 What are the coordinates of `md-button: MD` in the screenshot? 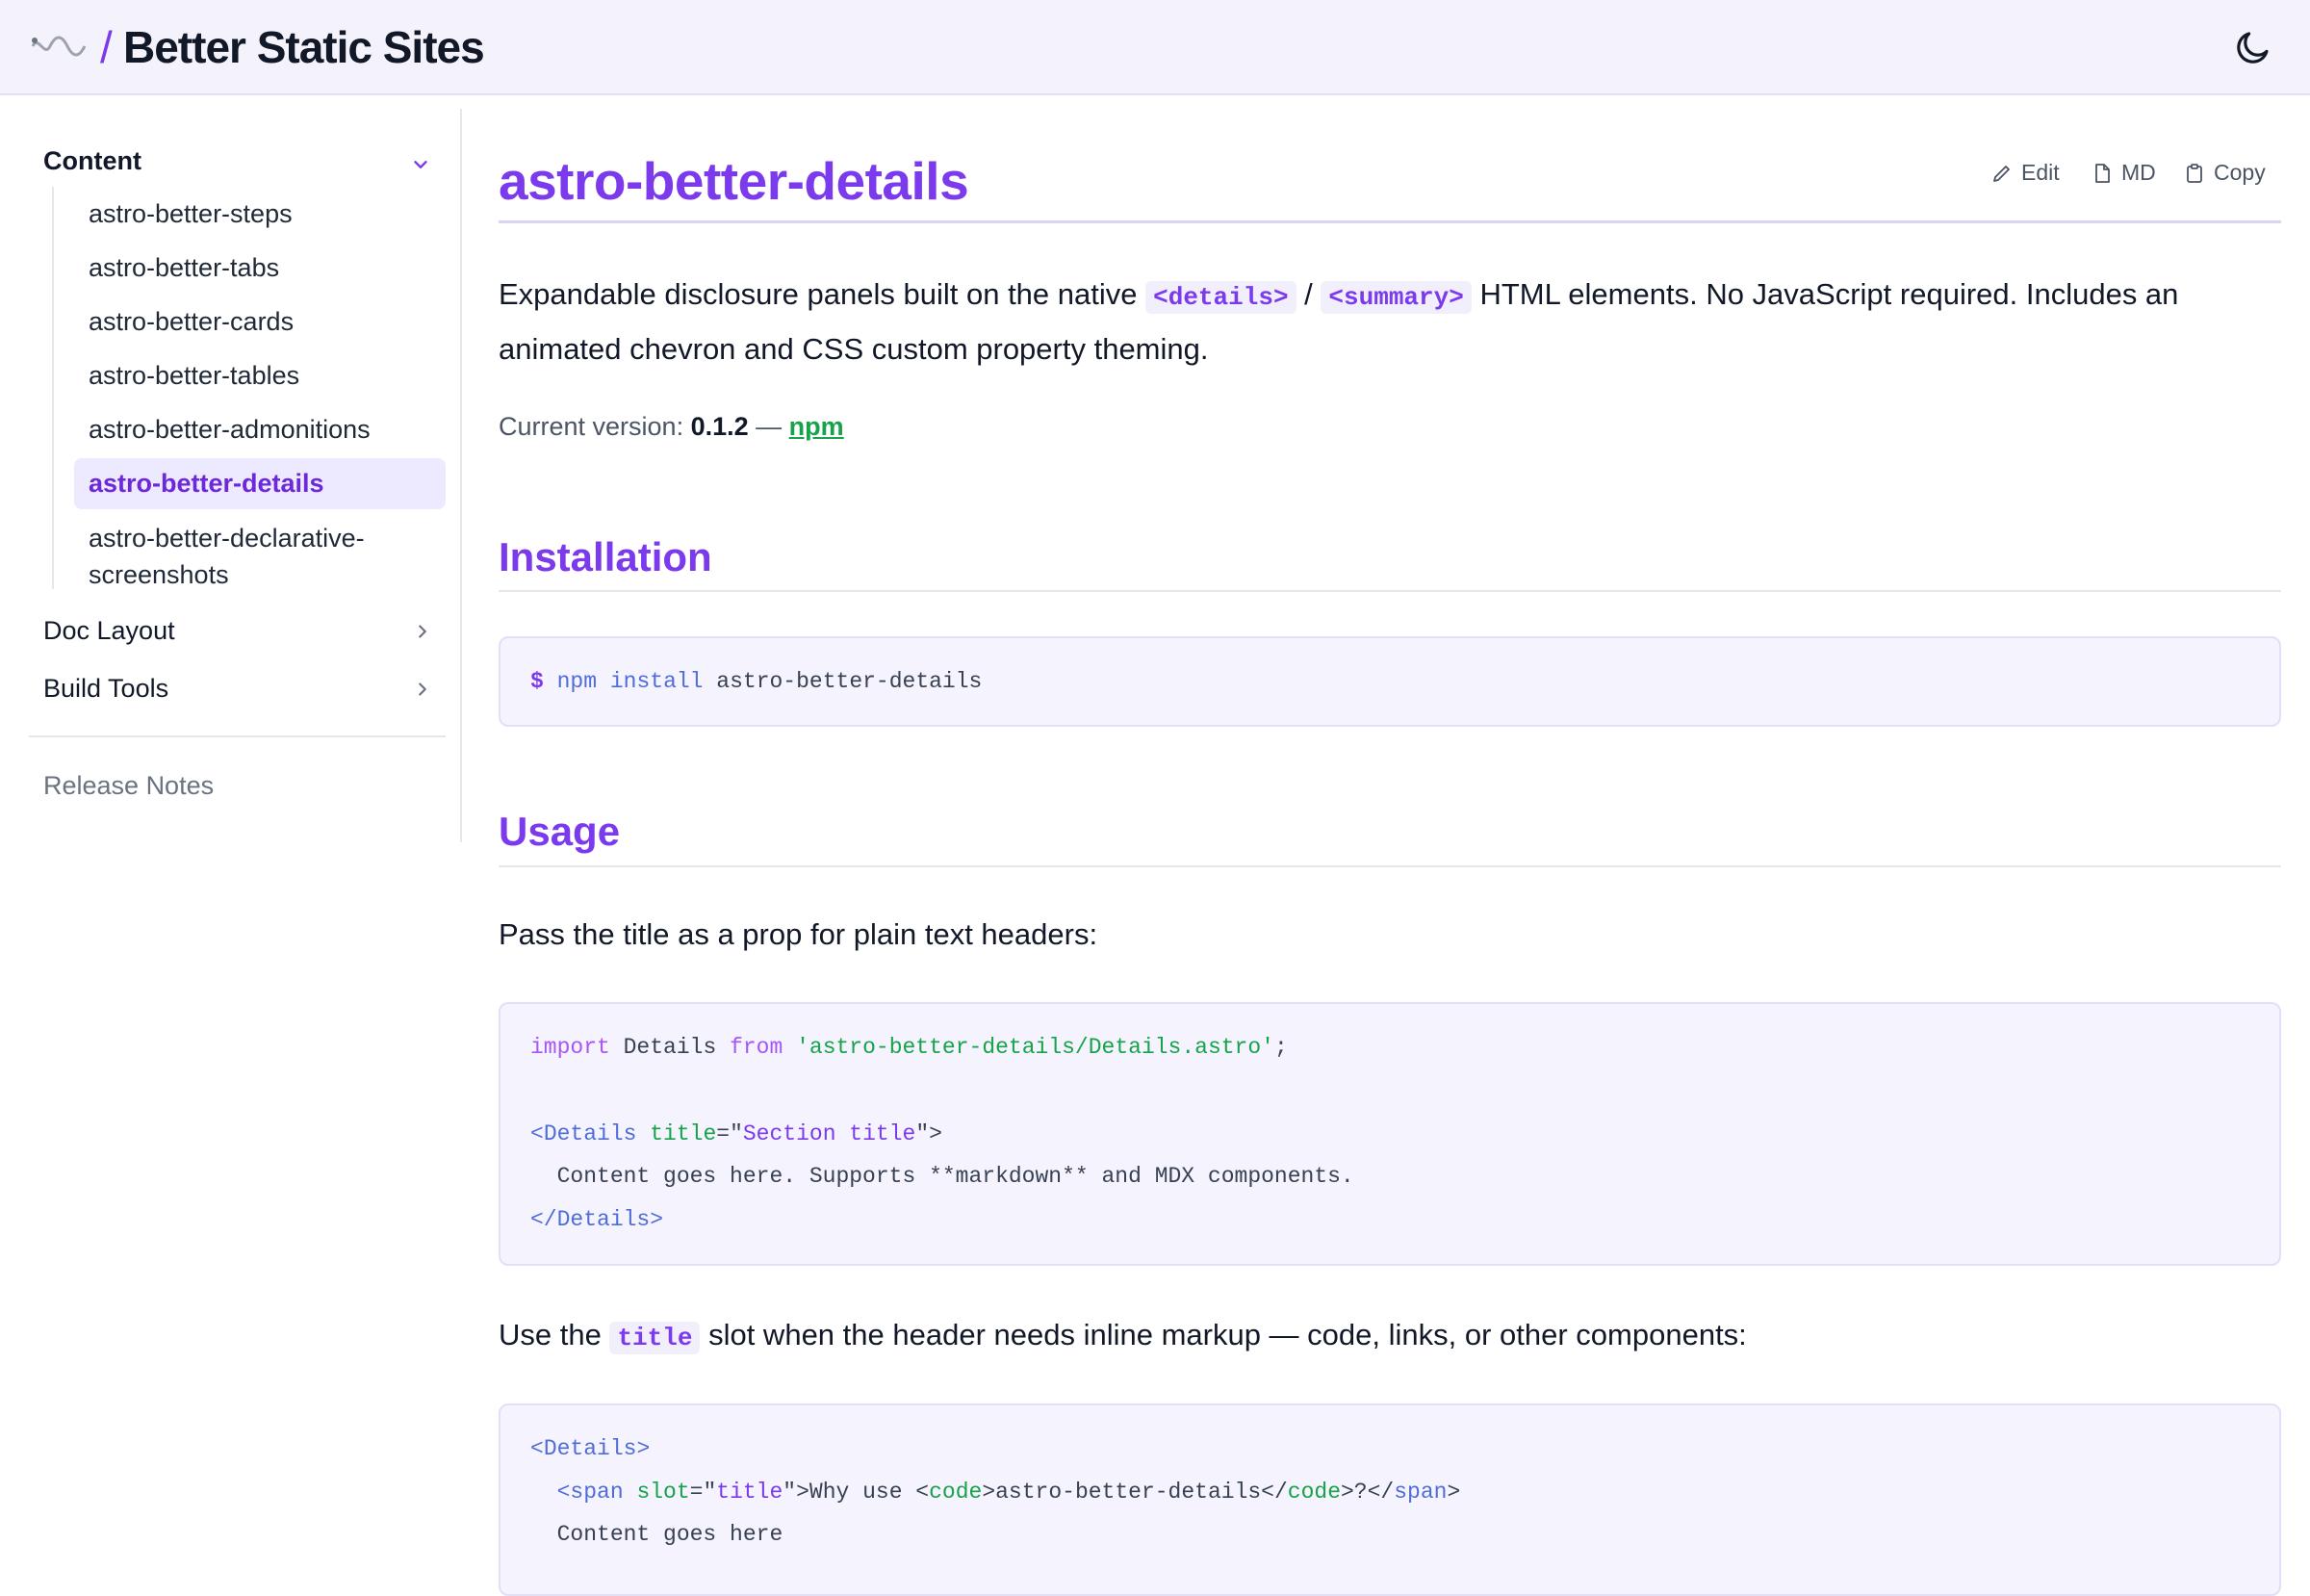 It's located at (2123, 173).